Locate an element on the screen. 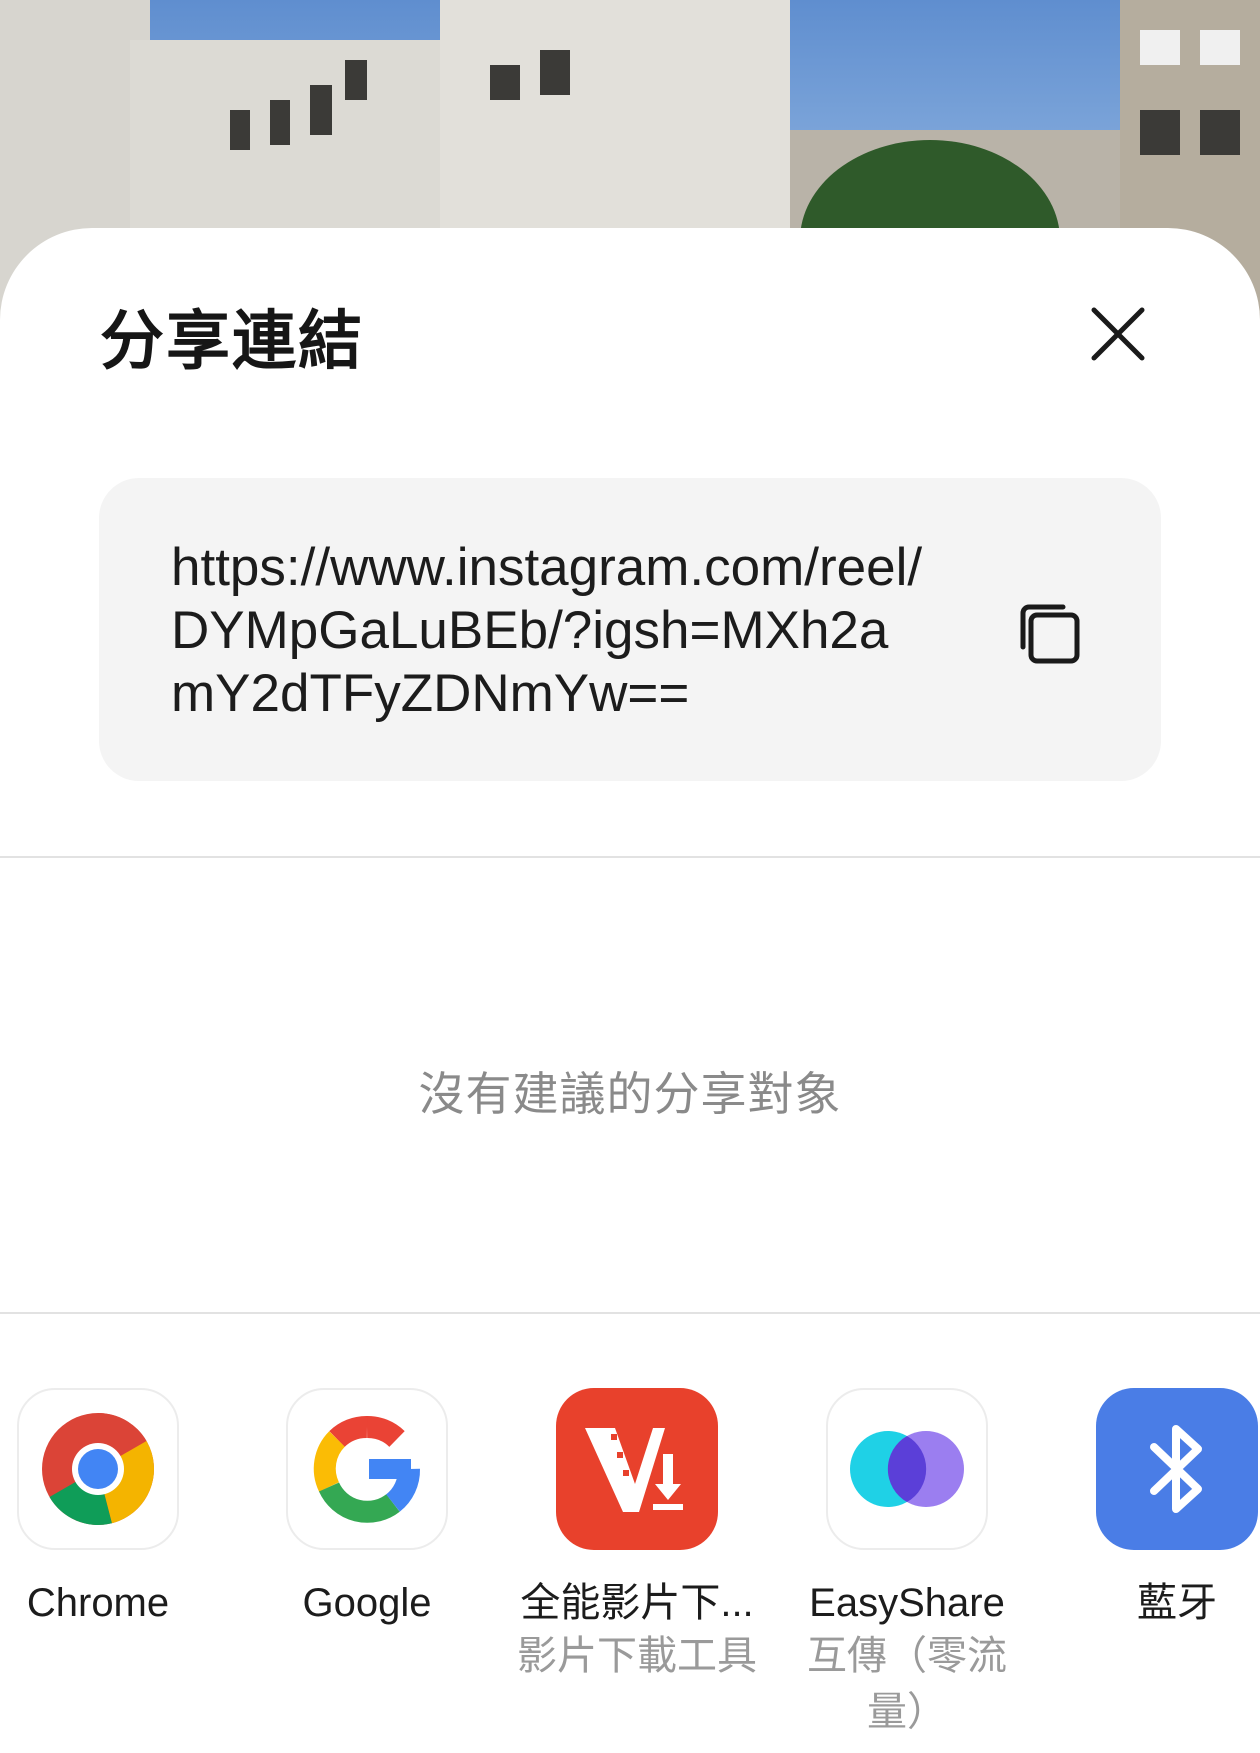 The height and width of the screenshot is (1753, 1260). app-google: Google is located at coordinates (367, 1508).